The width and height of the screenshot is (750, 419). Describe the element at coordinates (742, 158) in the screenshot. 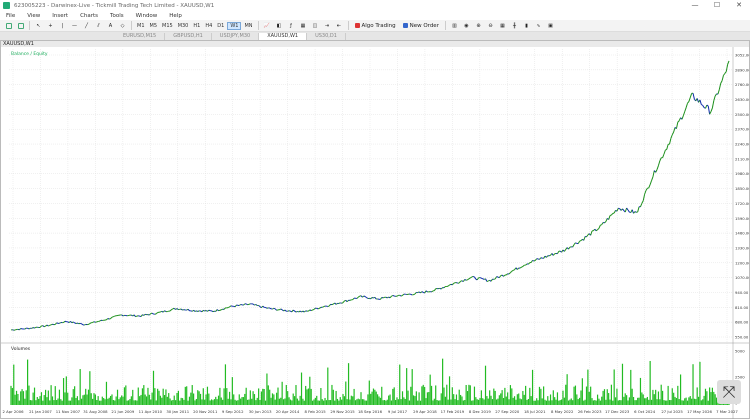

I see `price-label: 2110.00` at that location.